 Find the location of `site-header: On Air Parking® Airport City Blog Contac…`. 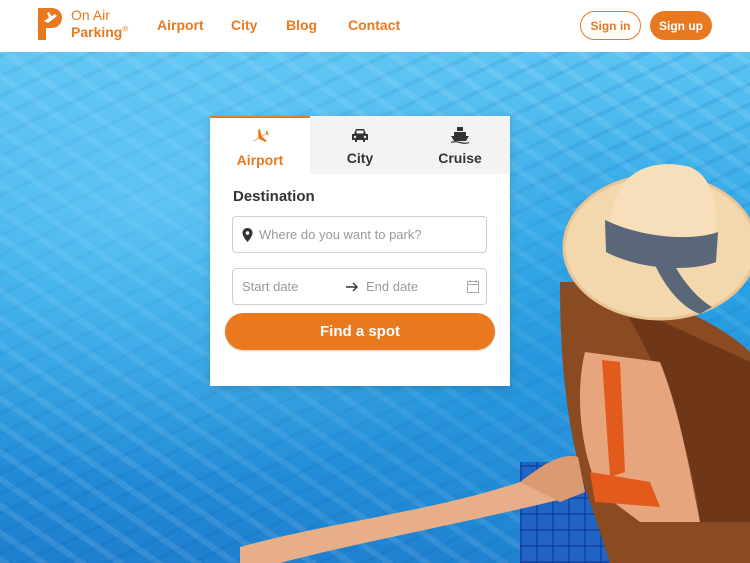

site-header: On Air Parking® Airport City Blog Contac… is located at coordinates (375, 26).